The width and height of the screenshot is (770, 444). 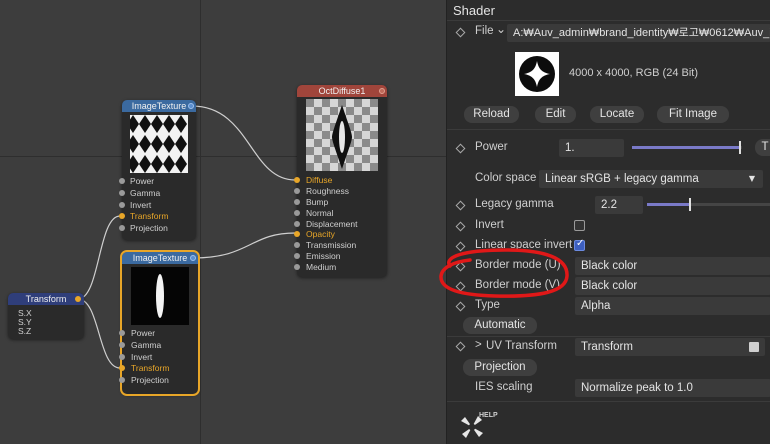 What do you see at coordinates (514, 204) in the screenshot?
I see `legacy-gamma-label: Legacy gamma` at bounding box center [514, 204].